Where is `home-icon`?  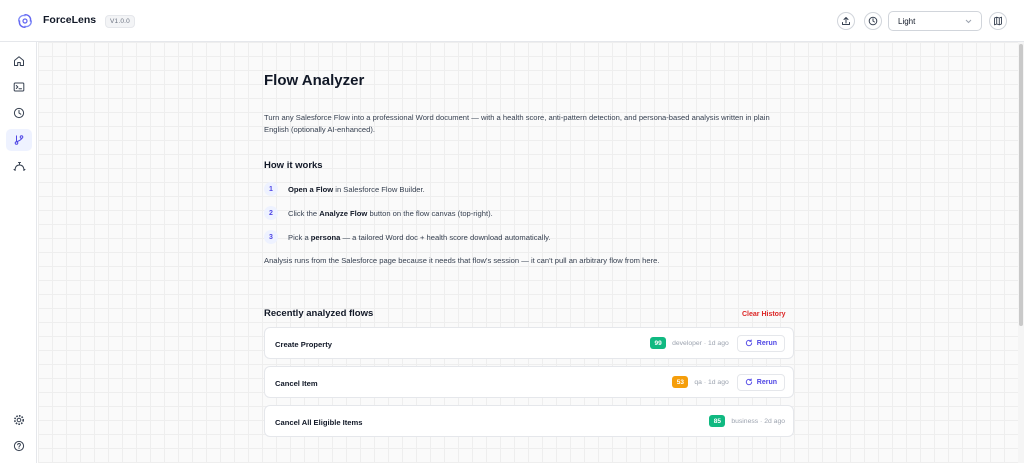
home-icon is located at coordinates (19, 61).